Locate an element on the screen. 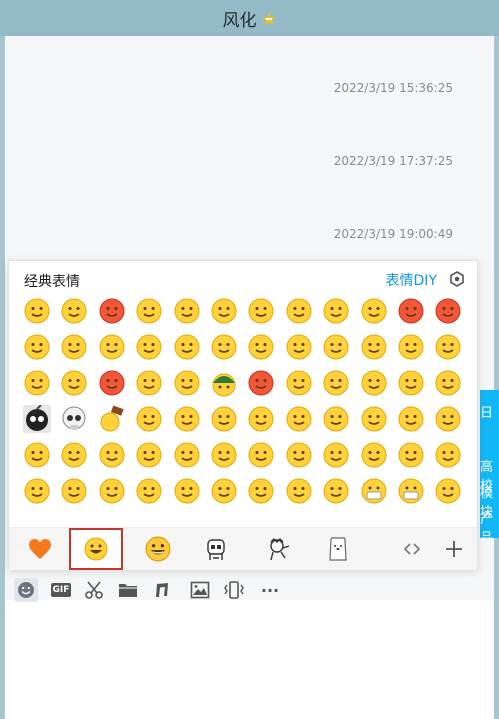  emoji-yawn-icon is located at coordinates (448, 383).